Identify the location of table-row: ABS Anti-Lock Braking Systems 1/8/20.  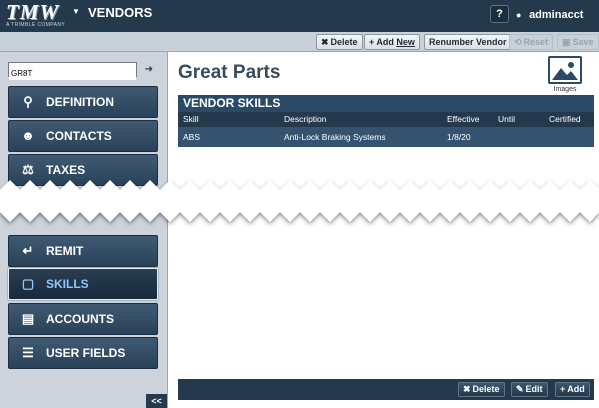
(386, 137).